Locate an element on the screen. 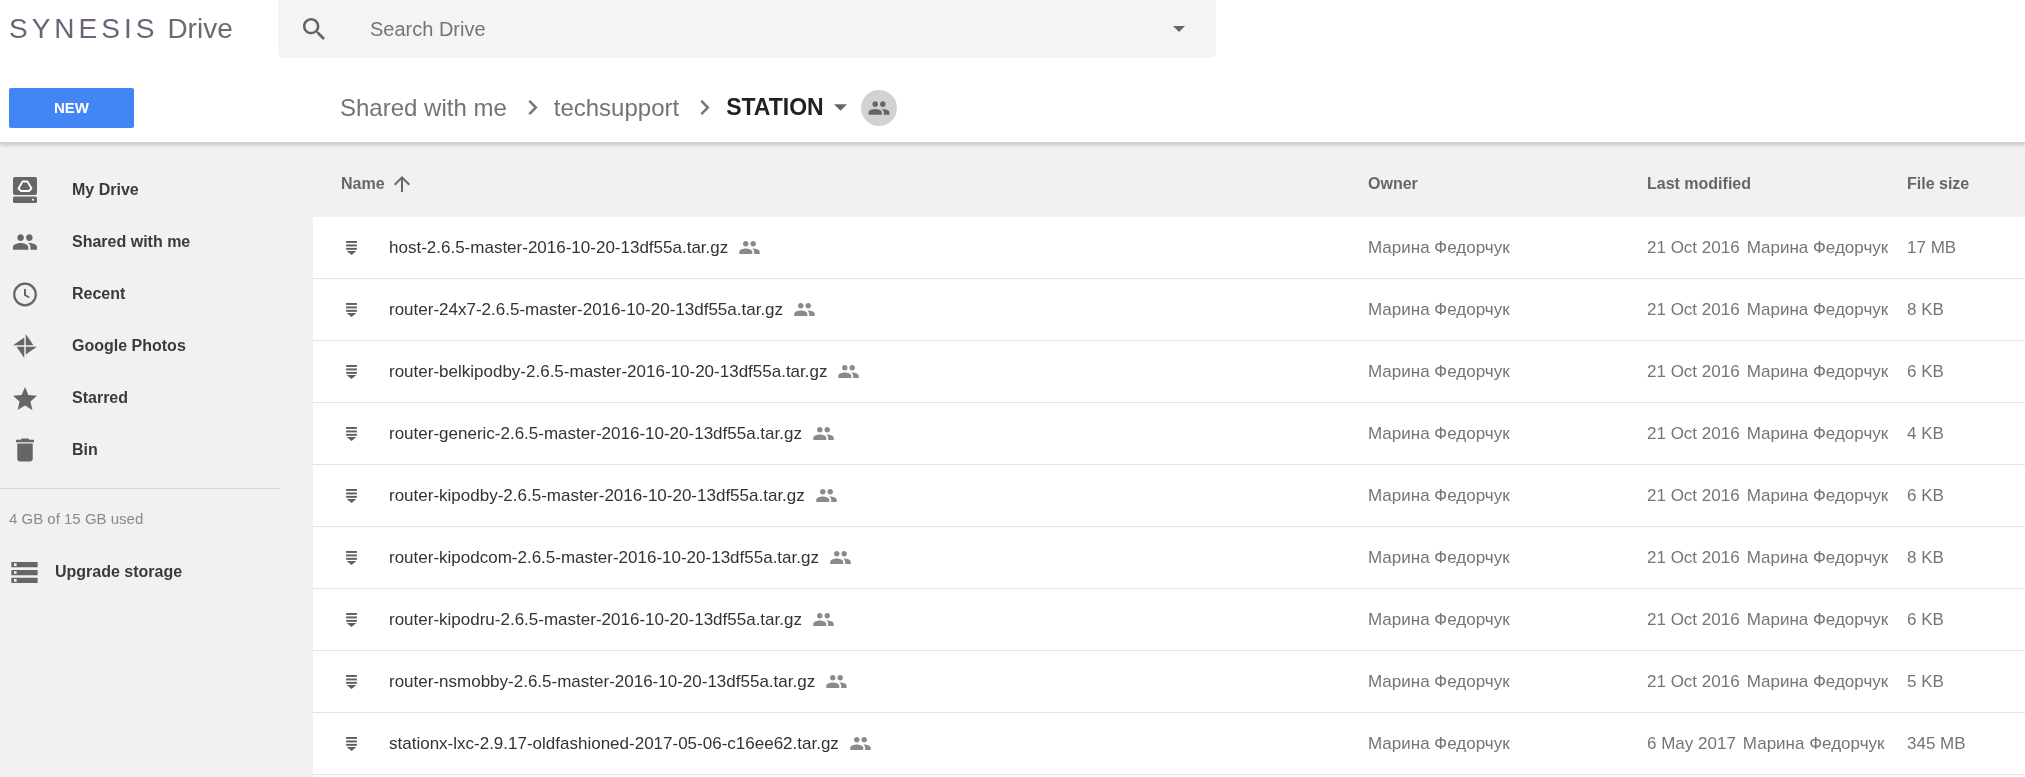  pinwheel-icon is located at coordinates (25, 346).